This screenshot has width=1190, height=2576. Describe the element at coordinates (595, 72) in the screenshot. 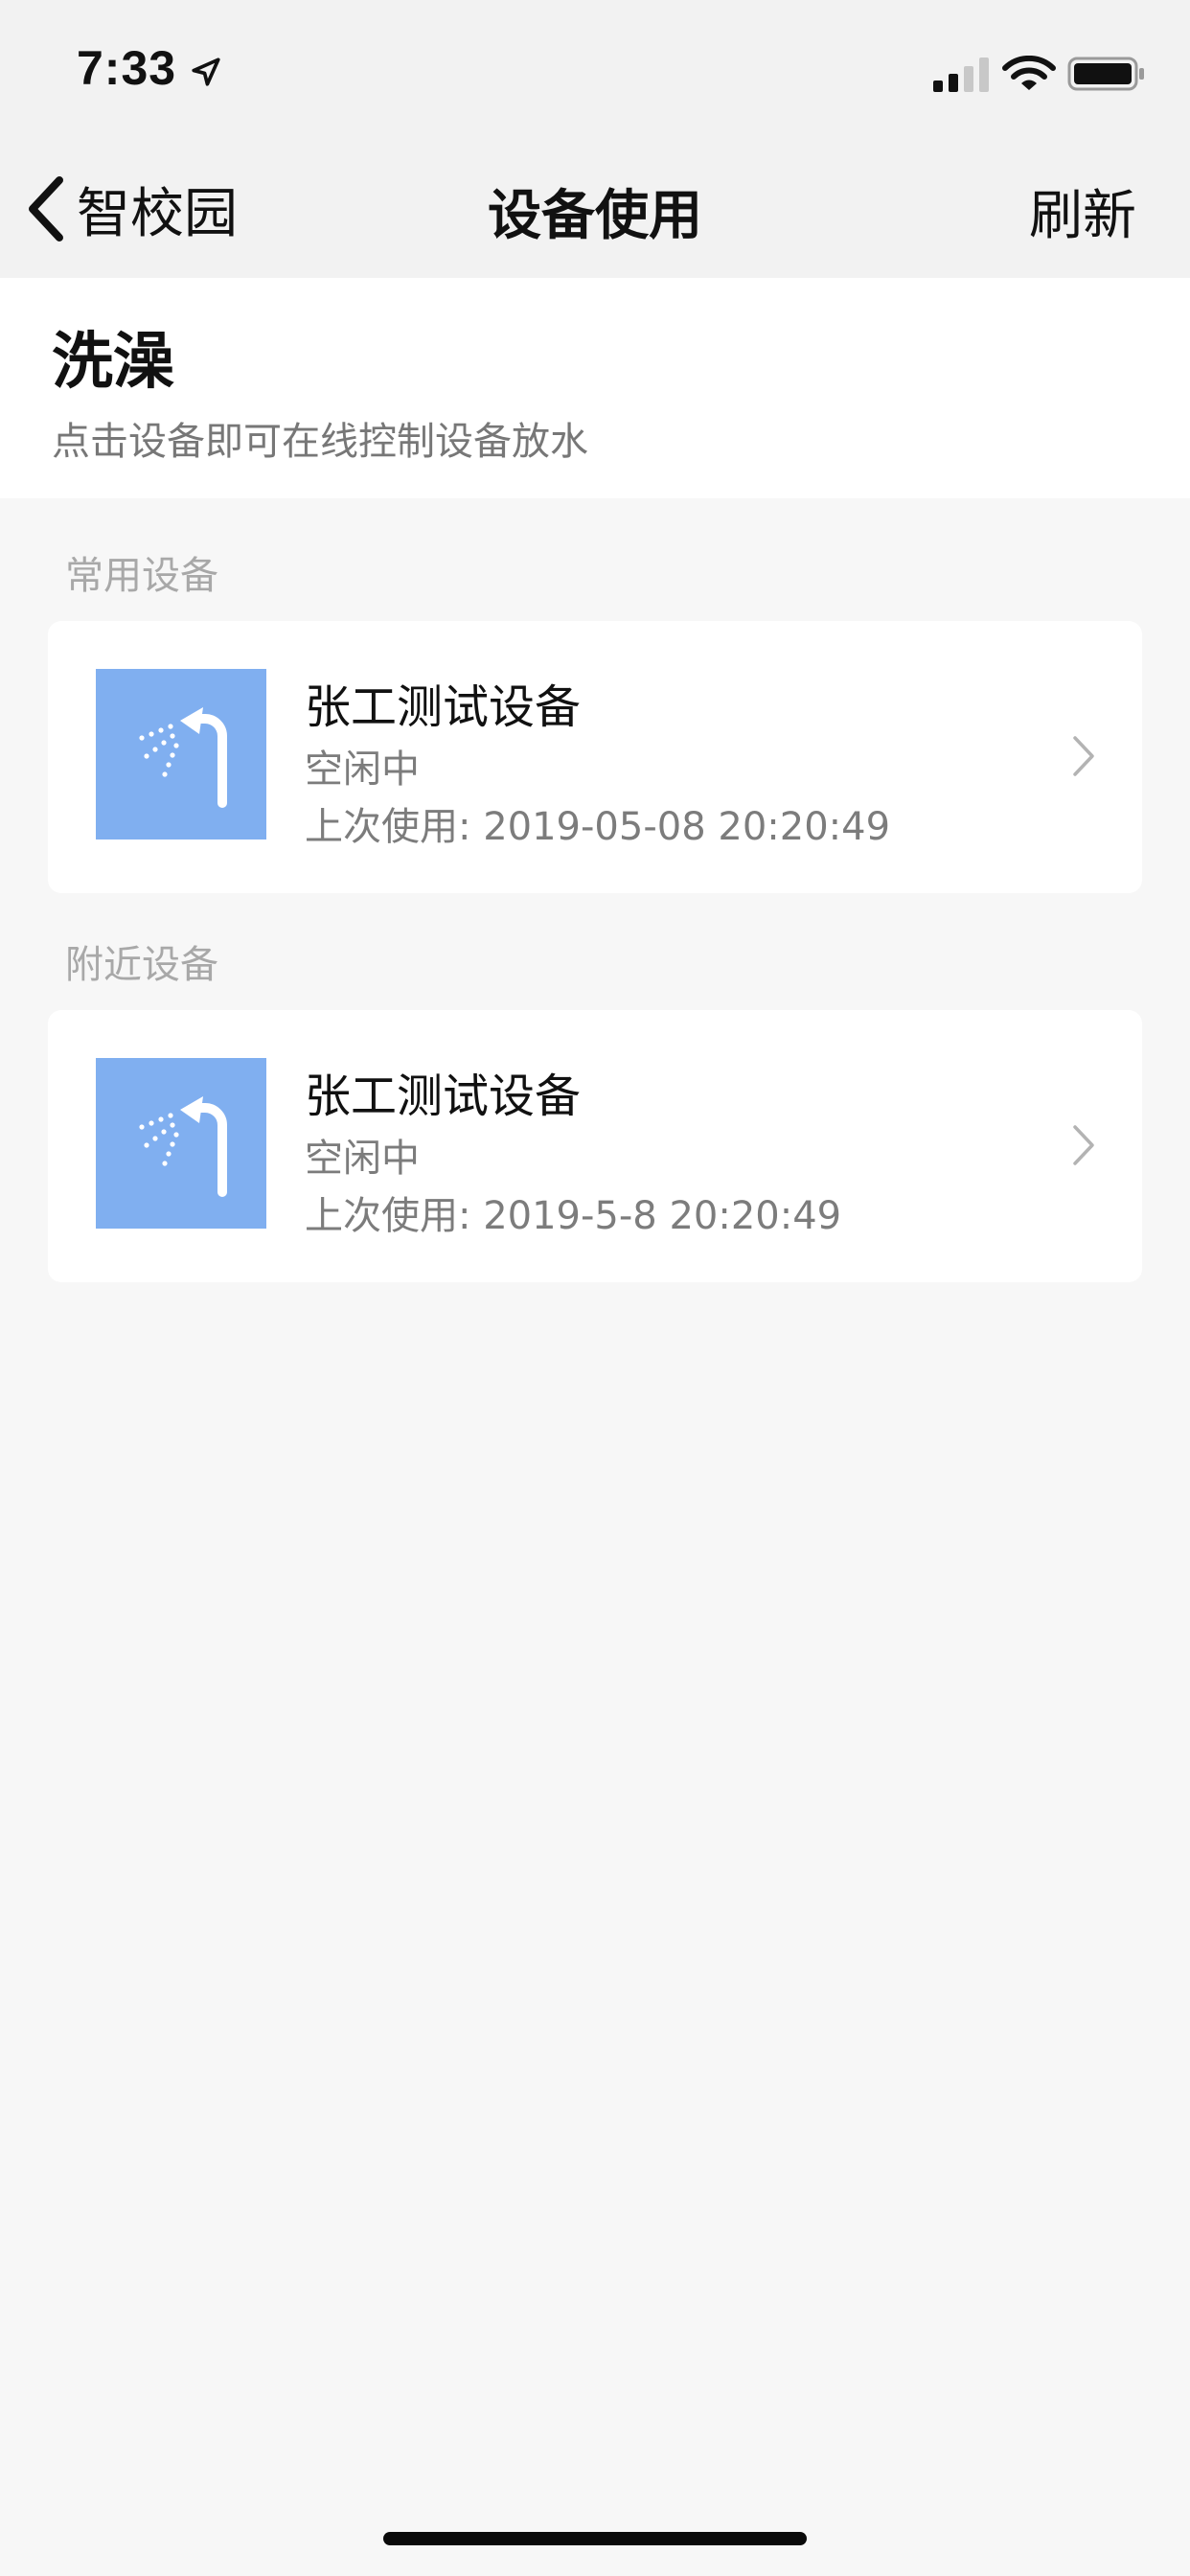

I see `status-bar: 7:33` at that location.